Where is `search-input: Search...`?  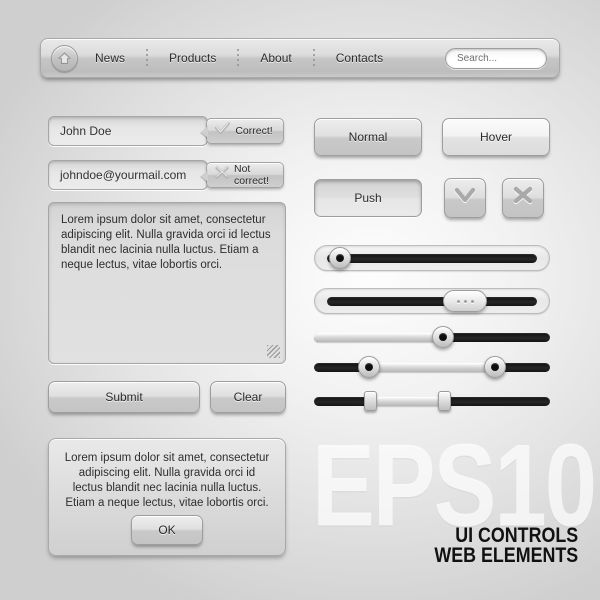
search-input: Search... is located at coordinates (496, 58).